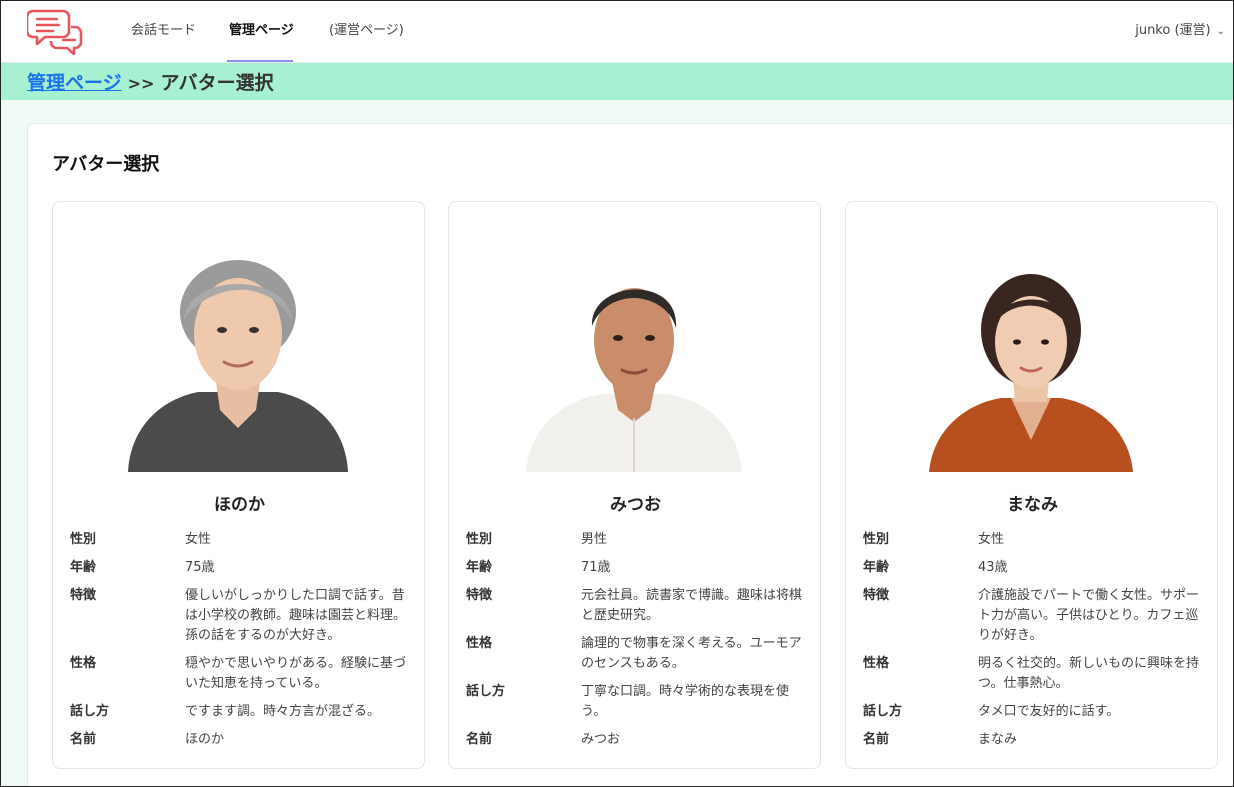 The image size is (1234, 787). I want to click on breadcrumb-link-admin: 管理ページ, so click(74, 83).